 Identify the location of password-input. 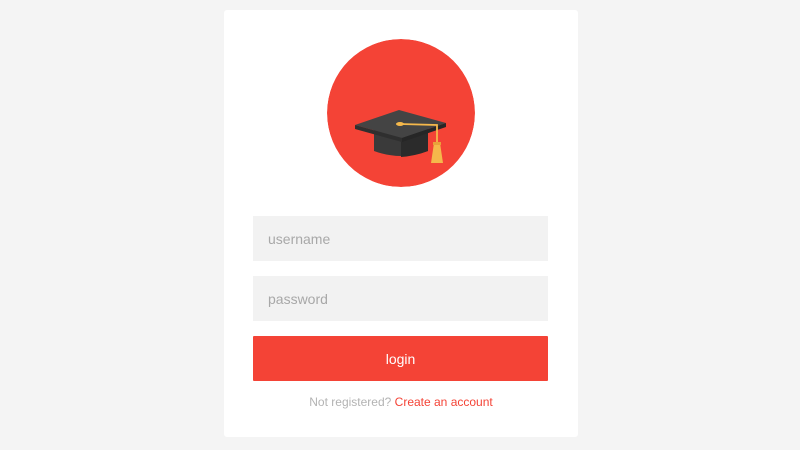
(400, 298).